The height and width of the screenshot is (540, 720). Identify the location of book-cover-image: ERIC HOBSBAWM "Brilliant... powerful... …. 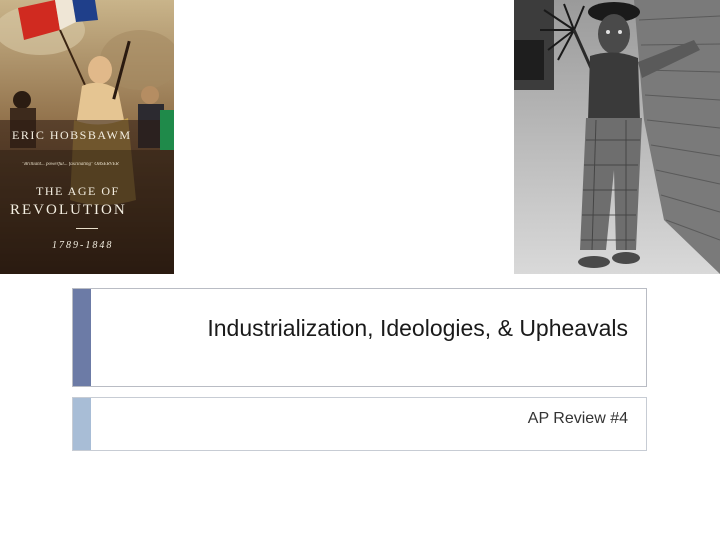
(87, 137).